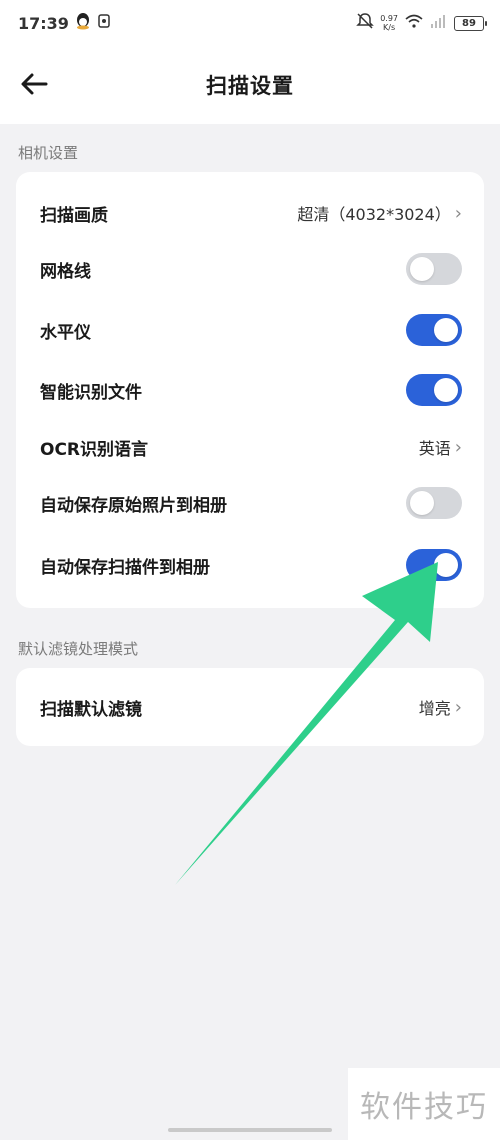  Describe the element at coordinates (470, 23) in the screenshot. I see `battery-indicator: 89` at that location.